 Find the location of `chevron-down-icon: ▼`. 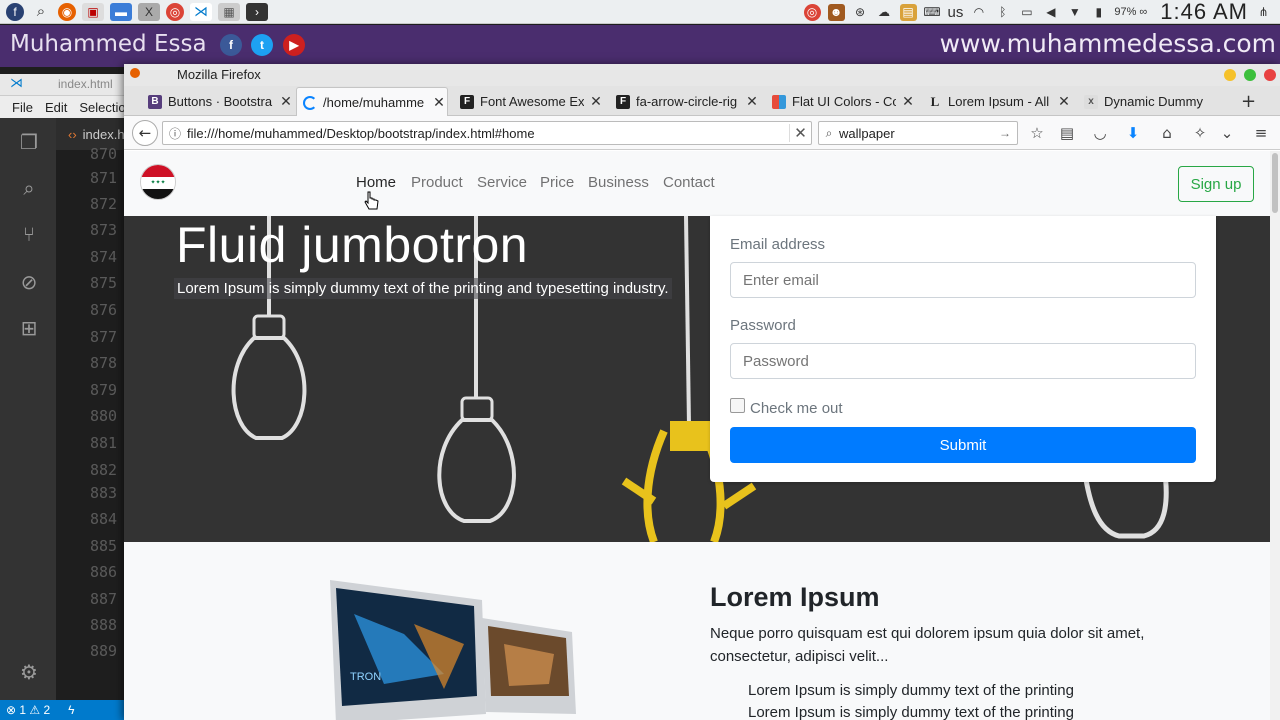

chevron-down-icon: ▼ is located at coordinates (1074, 12).